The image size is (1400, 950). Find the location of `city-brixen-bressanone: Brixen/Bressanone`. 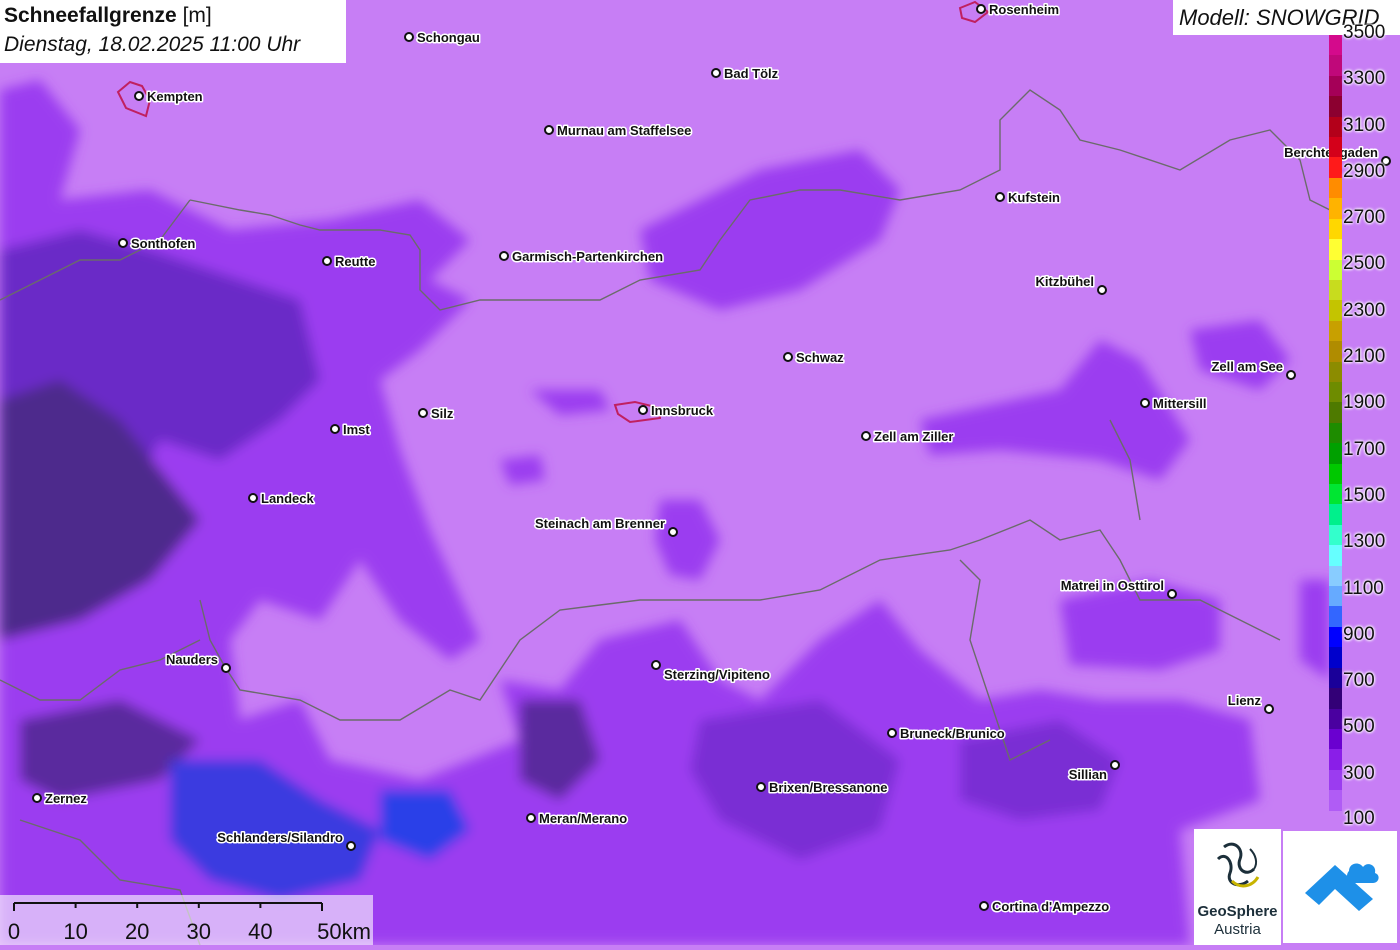

city-brixen-bressanone: Brixen/Bressanone is located at coordinates (822, 788).